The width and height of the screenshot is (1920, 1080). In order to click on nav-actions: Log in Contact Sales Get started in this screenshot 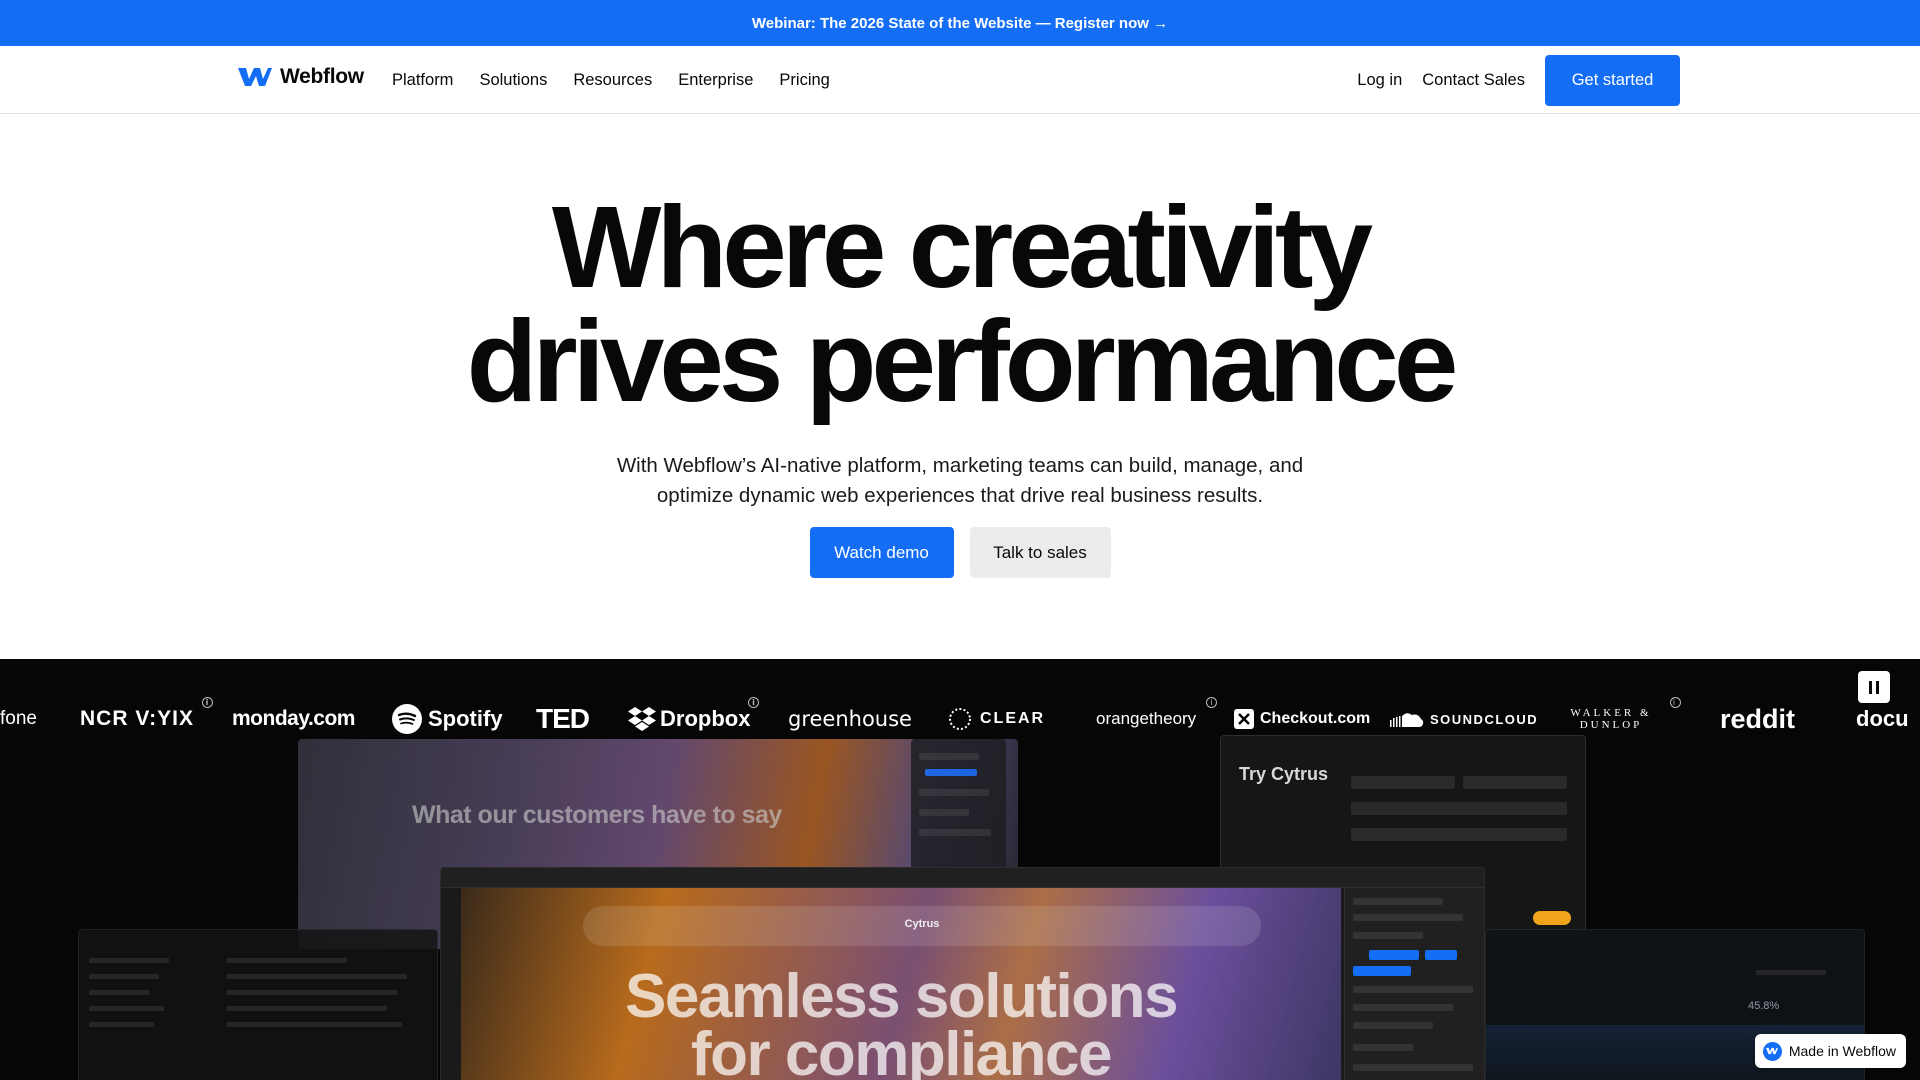, I will do `click(1518, 80)`.